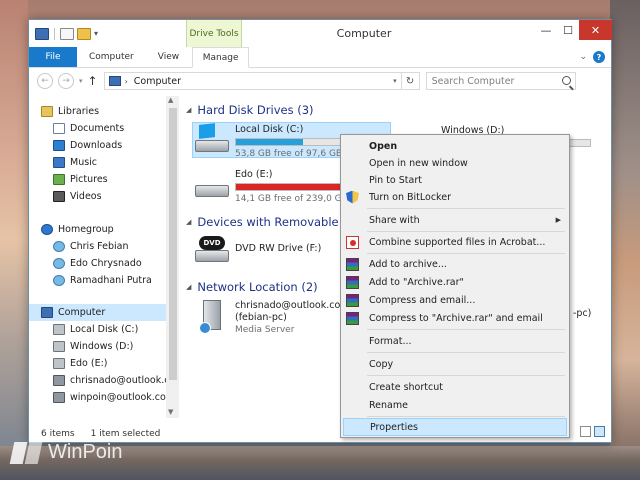 This screenshot has height=480, width=640. I want to click on nav-item-edo-chrysnado: Edo Chrysnado, so click(97, 263).